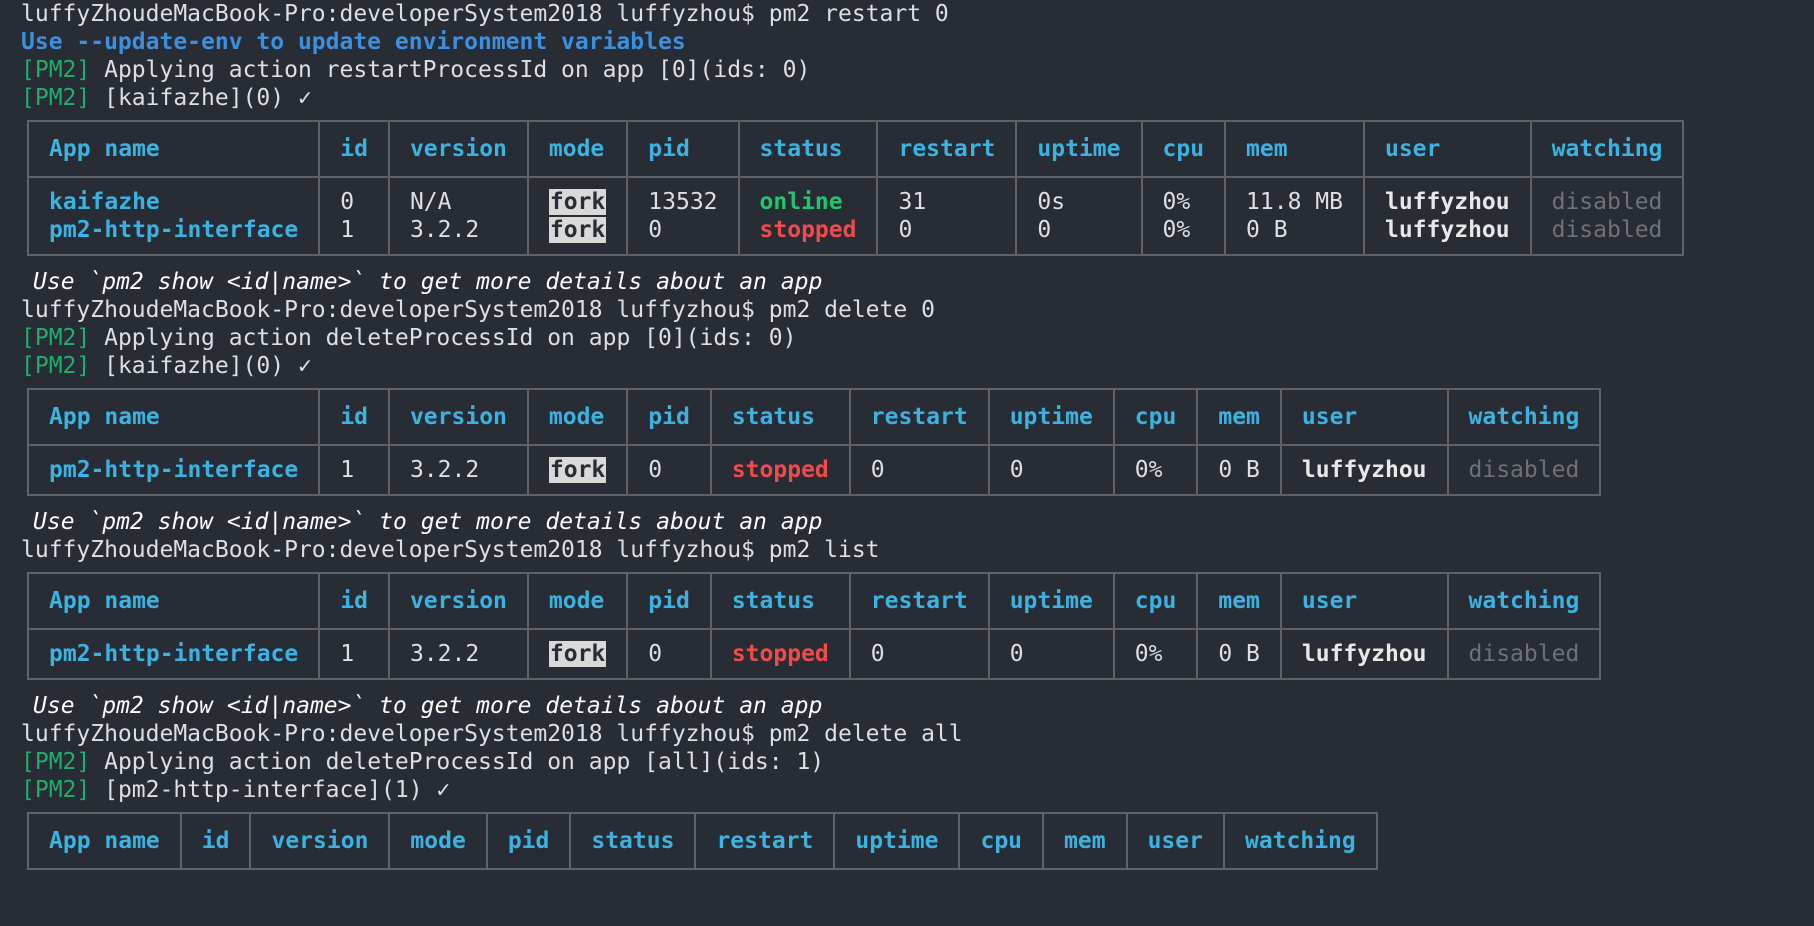 The height and width of the screenshot is (926, 1814). What do you see at coordinates (173, 230) in the screenshot?
I see `cell-line: pm2-http-interface` at bounding box center [173, 230].